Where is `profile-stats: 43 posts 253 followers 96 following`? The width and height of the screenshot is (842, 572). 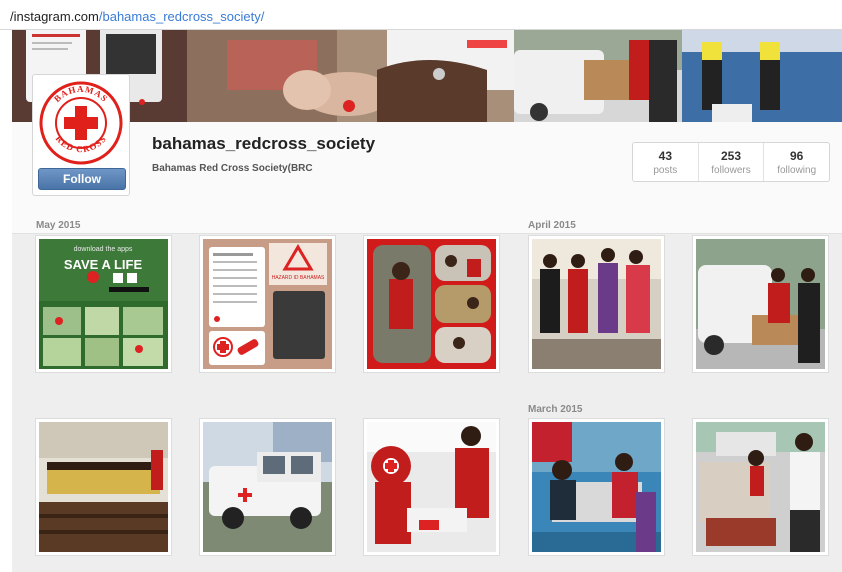
profile-stats: 43 posts 253 followers 96 following is located at coordinates (731, 162).